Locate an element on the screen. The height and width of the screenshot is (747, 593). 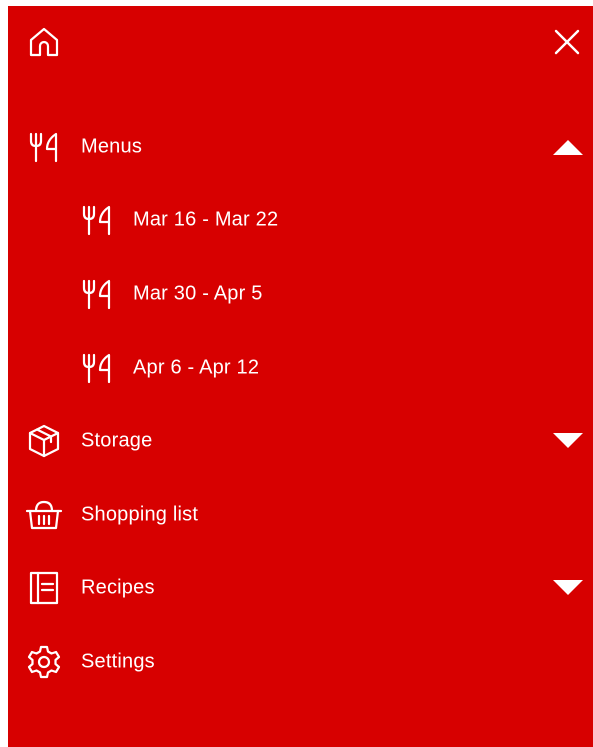
home-button is located at coordinates (44, 42).